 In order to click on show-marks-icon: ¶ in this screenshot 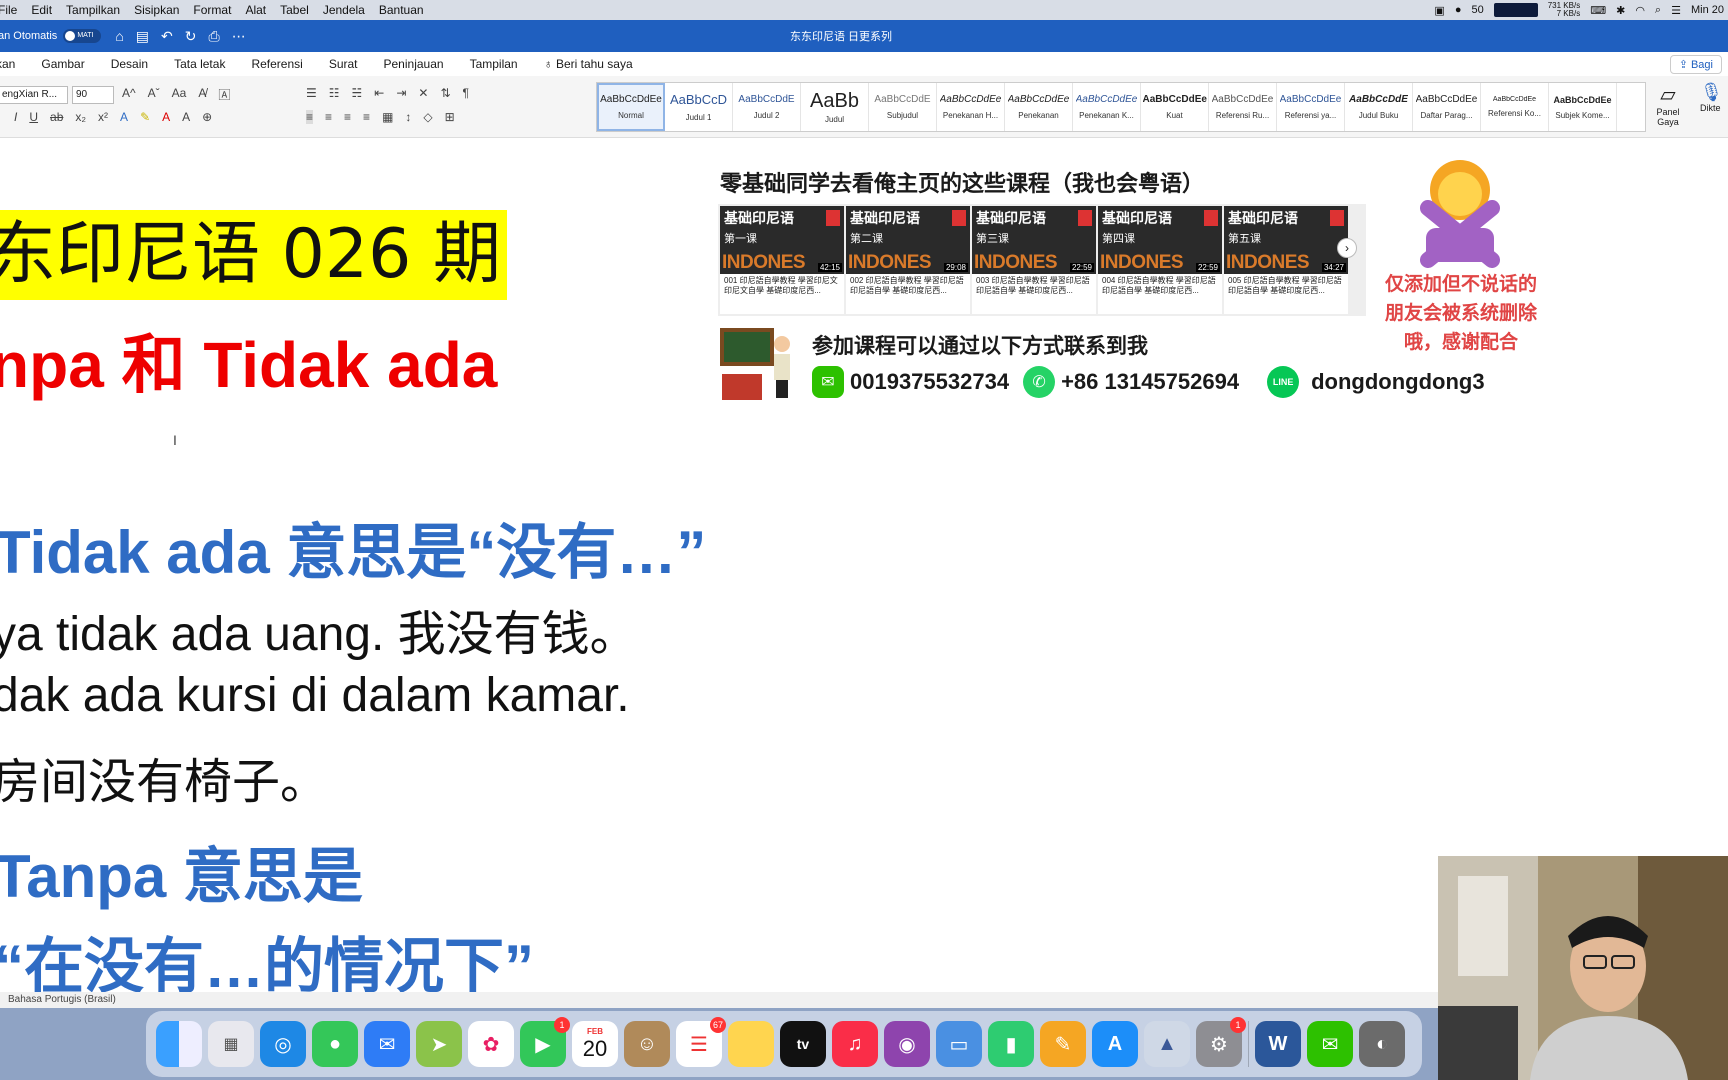, I will do `click(466, 93)`.